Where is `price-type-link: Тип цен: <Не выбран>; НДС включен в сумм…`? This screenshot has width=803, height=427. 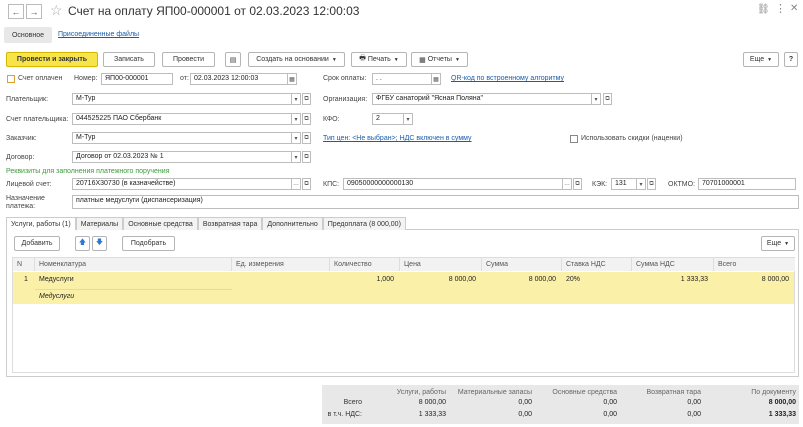
price-type-link: Тип цен: <Не выбран>; НДС включен в сумм… is located at coordinates (397, 138).